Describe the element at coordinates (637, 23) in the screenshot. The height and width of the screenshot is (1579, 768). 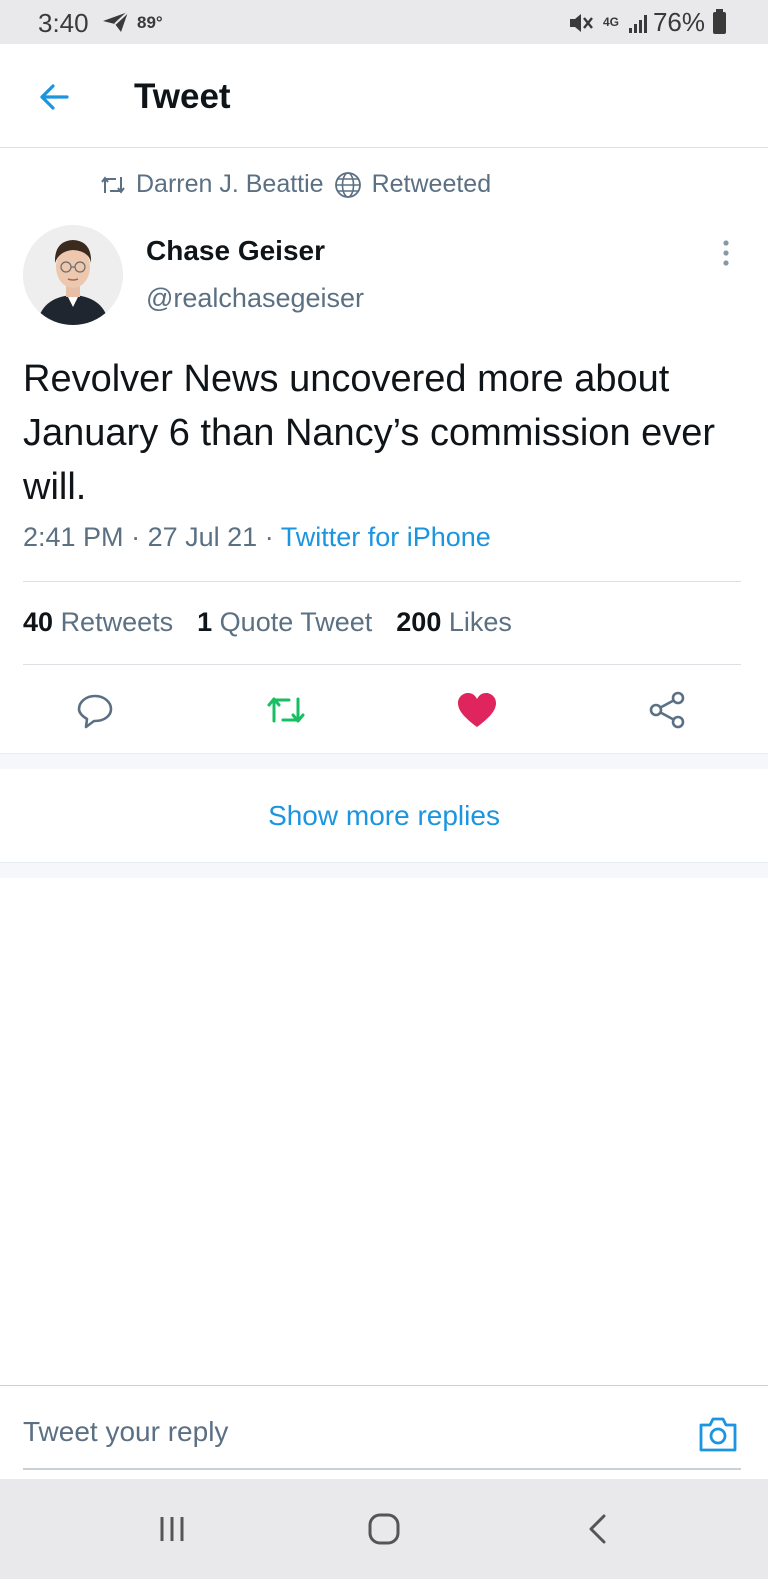
I see `signal-icon` at that location.